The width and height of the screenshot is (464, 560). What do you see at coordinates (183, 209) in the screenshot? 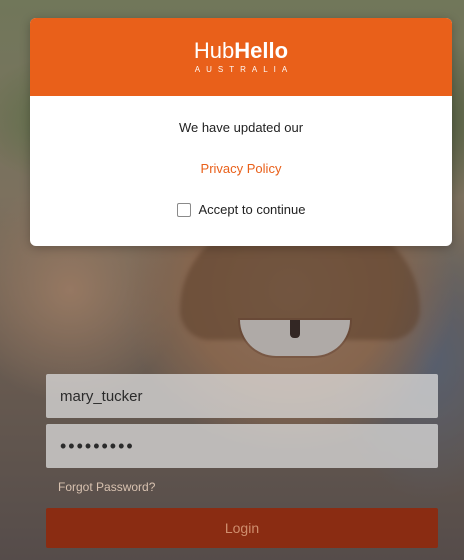
I see `accept-checkbox` at bounding box center [183, 209].